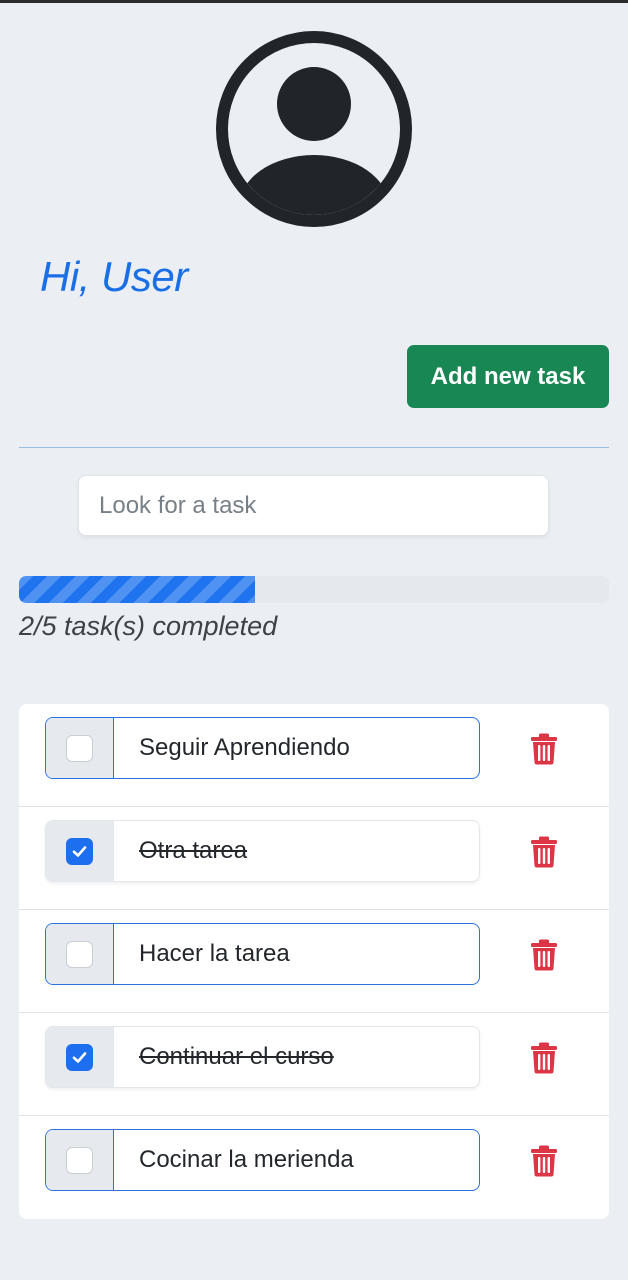 This screenshot has width=628, height=1280. I want to click on task-row: Seguir Aprendiendo, so click(314, 755).